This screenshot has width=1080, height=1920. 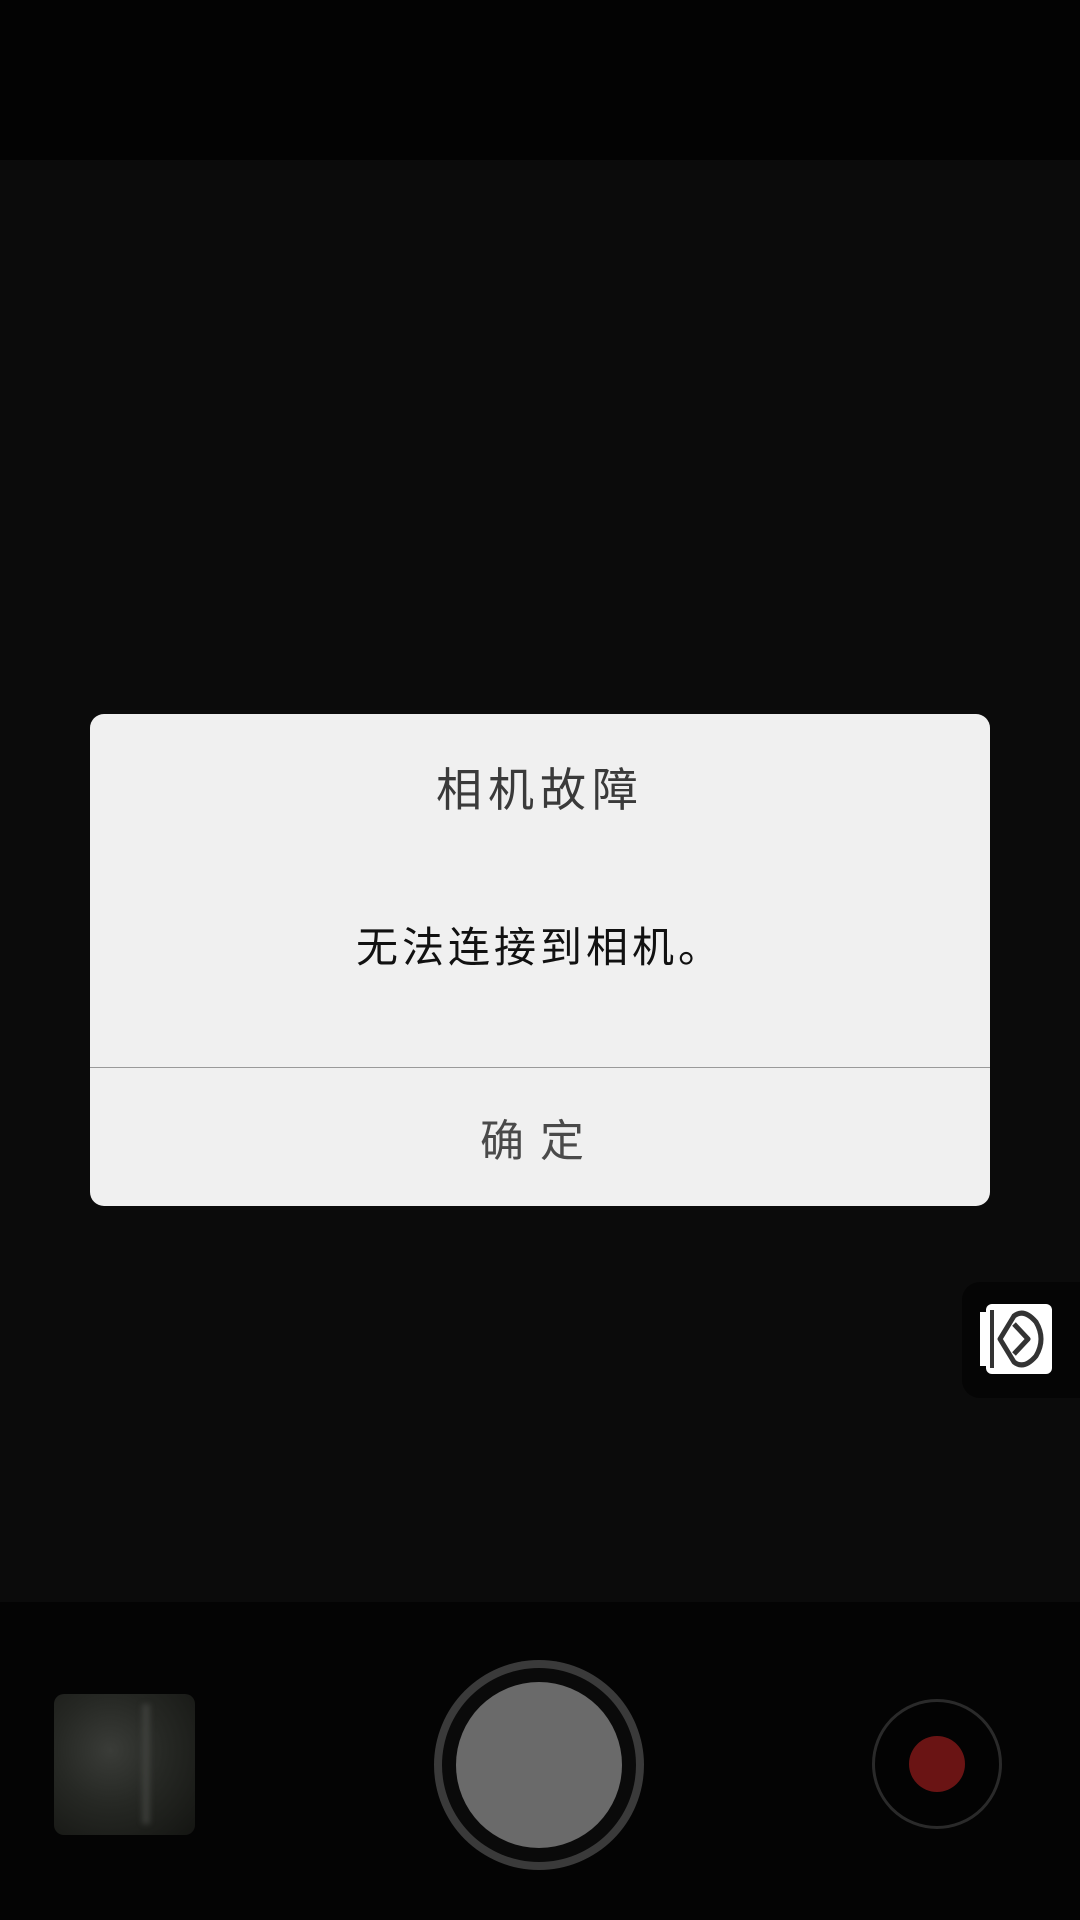 I want to click on top-bar, so click(x=540, y=80).